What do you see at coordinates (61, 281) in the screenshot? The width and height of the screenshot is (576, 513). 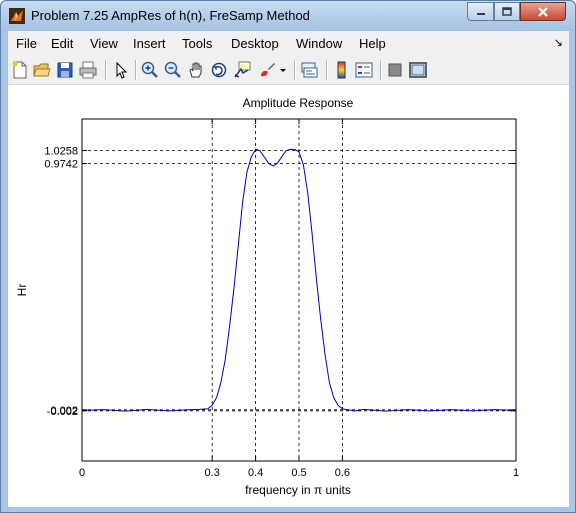 I see `y-tick-labels: -0.0020.0020.97421.0258` at bounding box center [61, 281].